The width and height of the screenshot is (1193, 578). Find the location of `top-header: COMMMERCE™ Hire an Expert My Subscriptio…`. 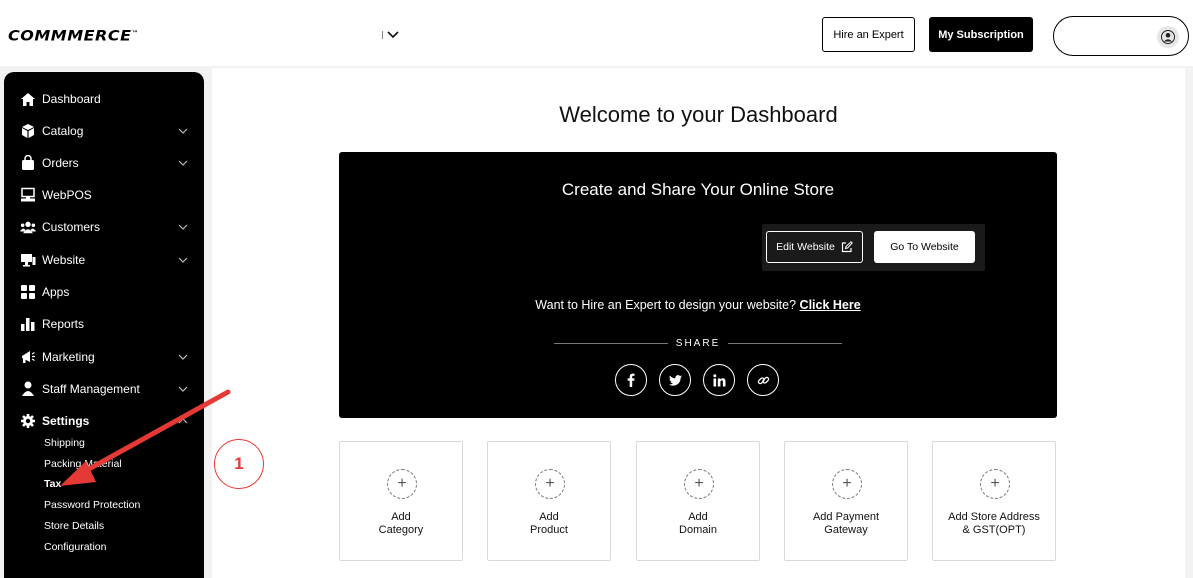

top-header: COMMMERCE™ Hire an Expert My Subscriptio… is located at coordinates (596, 33).